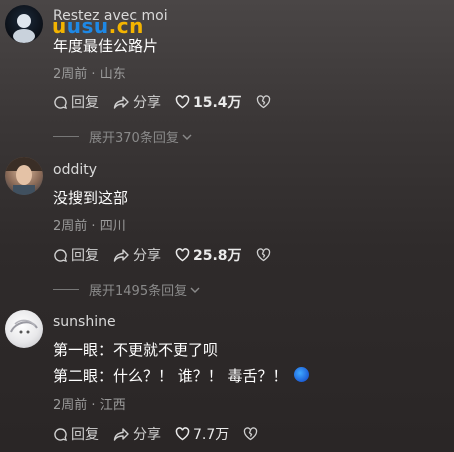 The image size is (454, 452). I want to click on comment-text: 年度最佳公路片, so click(106, 46).